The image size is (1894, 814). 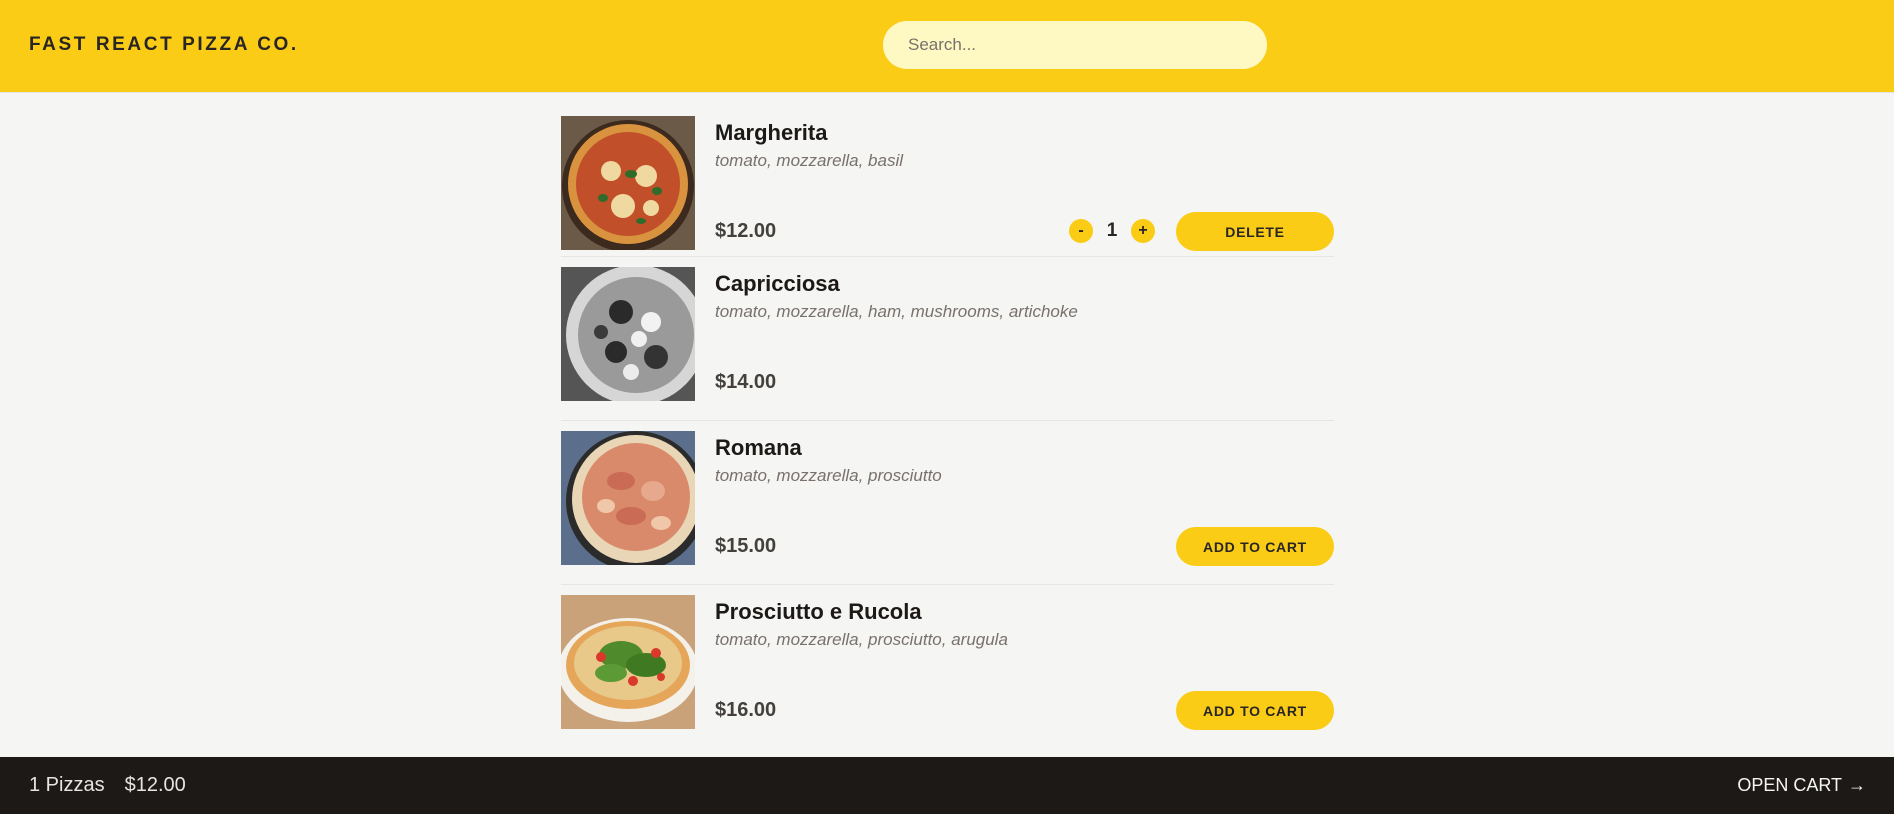 What do you see at coordinates (107, 785) in the screenshot?
I see `cart-summary: 1 Pizzas $12.00` at bounding box center [107, 785].